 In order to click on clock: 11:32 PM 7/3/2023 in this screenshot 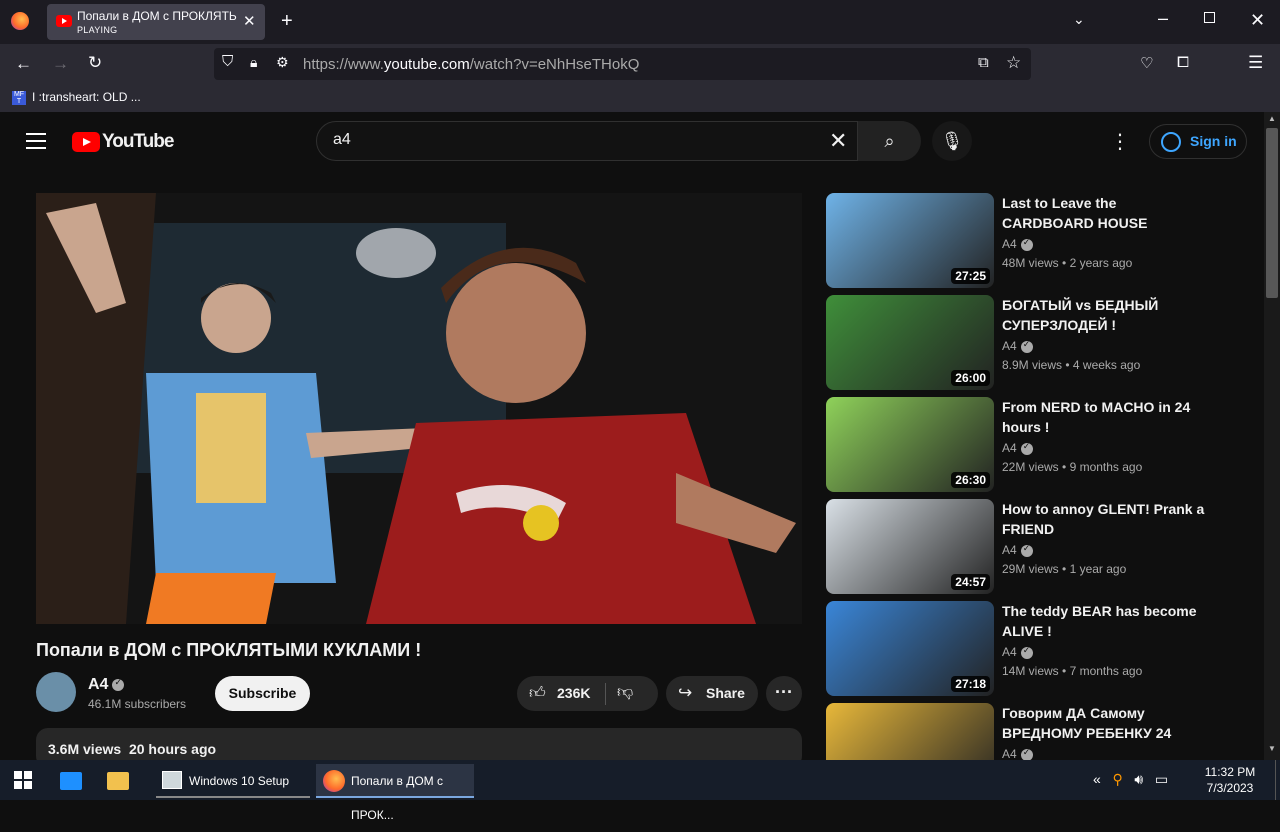, I will do `click(1230, 780)`.